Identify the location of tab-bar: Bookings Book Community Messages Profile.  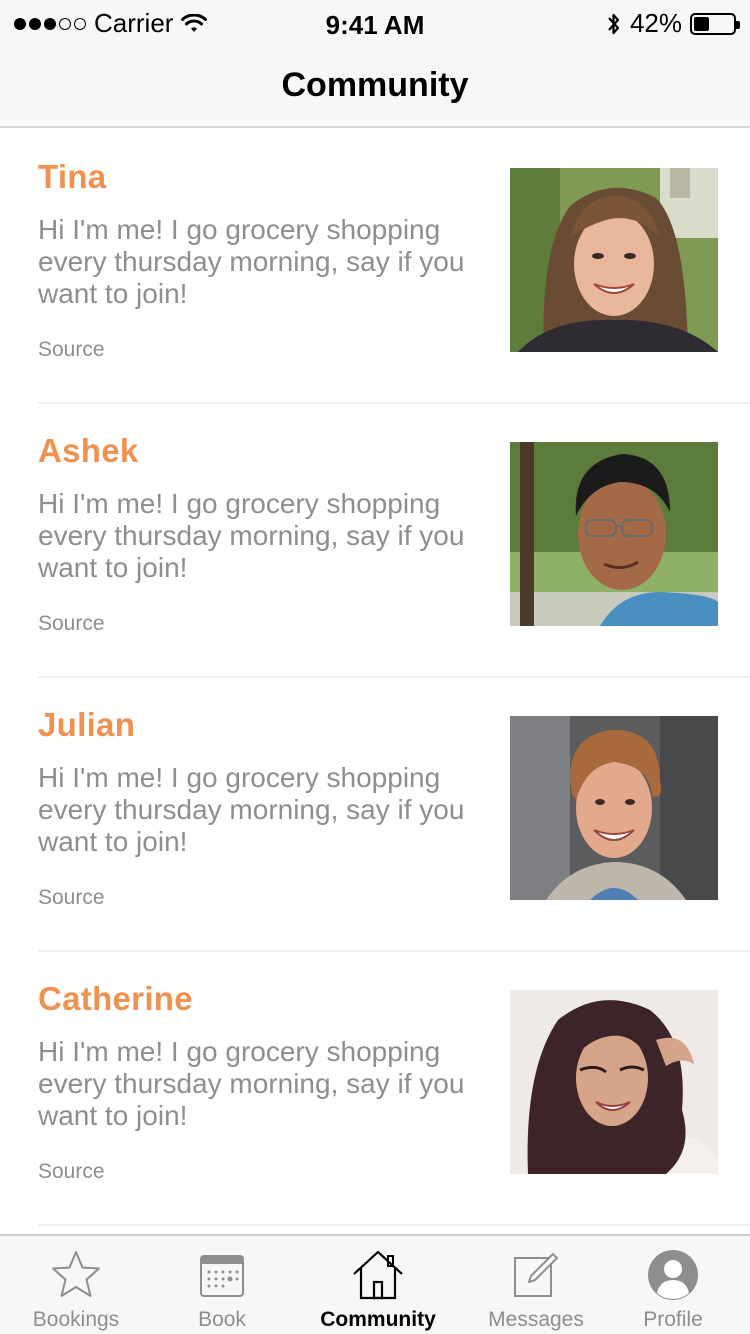
(375, 1284).